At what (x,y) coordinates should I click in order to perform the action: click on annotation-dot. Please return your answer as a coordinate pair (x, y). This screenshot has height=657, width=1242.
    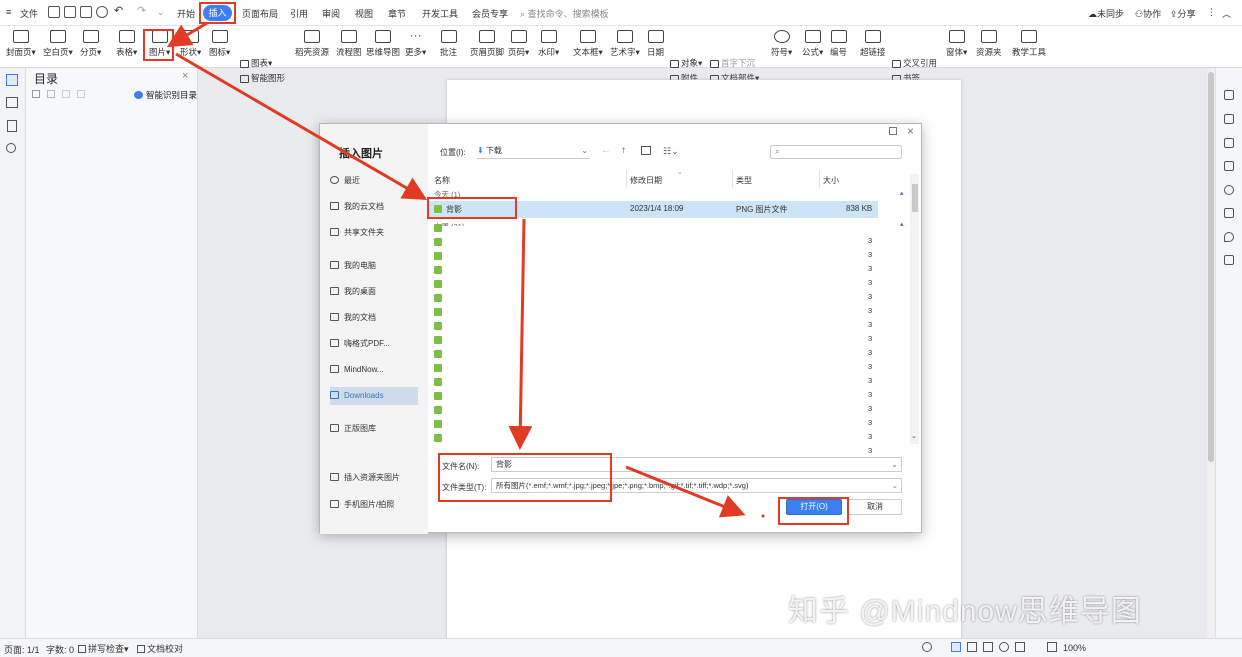
    Looking at the image, I should click on (763, 516).